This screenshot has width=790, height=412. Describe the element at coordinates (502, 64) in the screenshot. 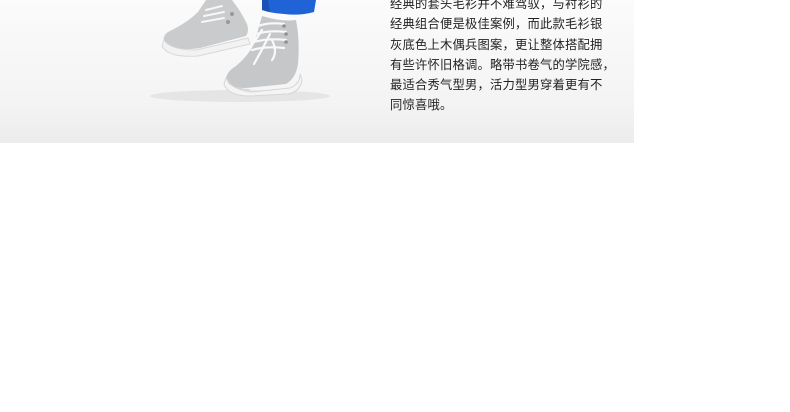

I see `description-line: 有些许怀旧格调。略带书卷气的学院感，` at that location.